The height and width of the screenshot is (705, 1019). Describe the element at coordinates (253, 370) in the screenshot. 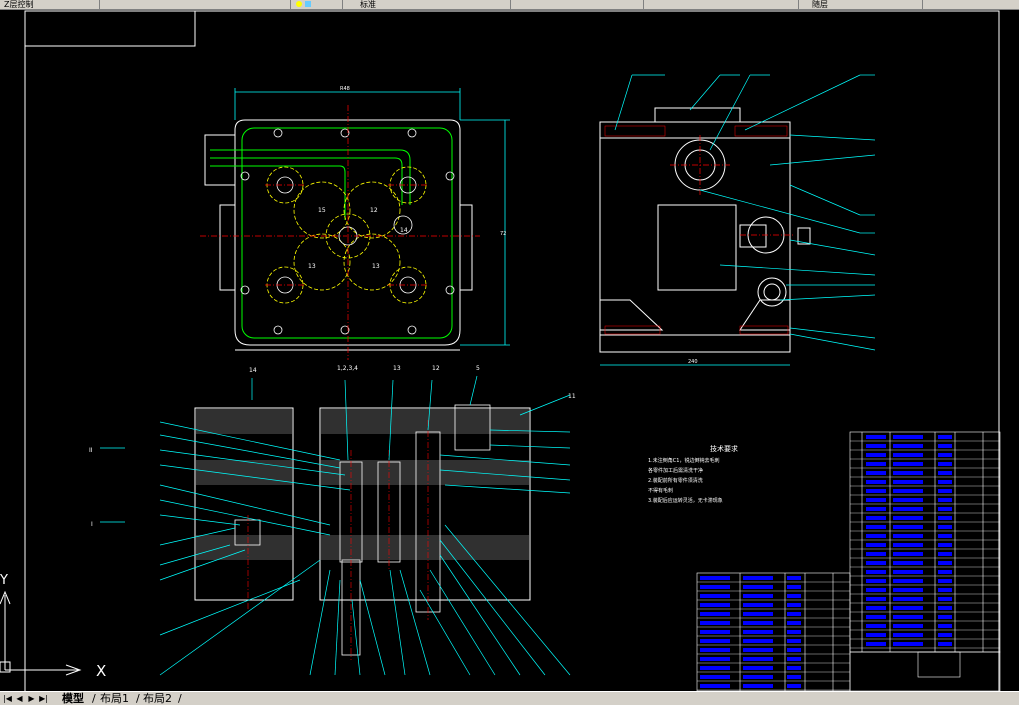

I see `section-label-14: 14` at that location.